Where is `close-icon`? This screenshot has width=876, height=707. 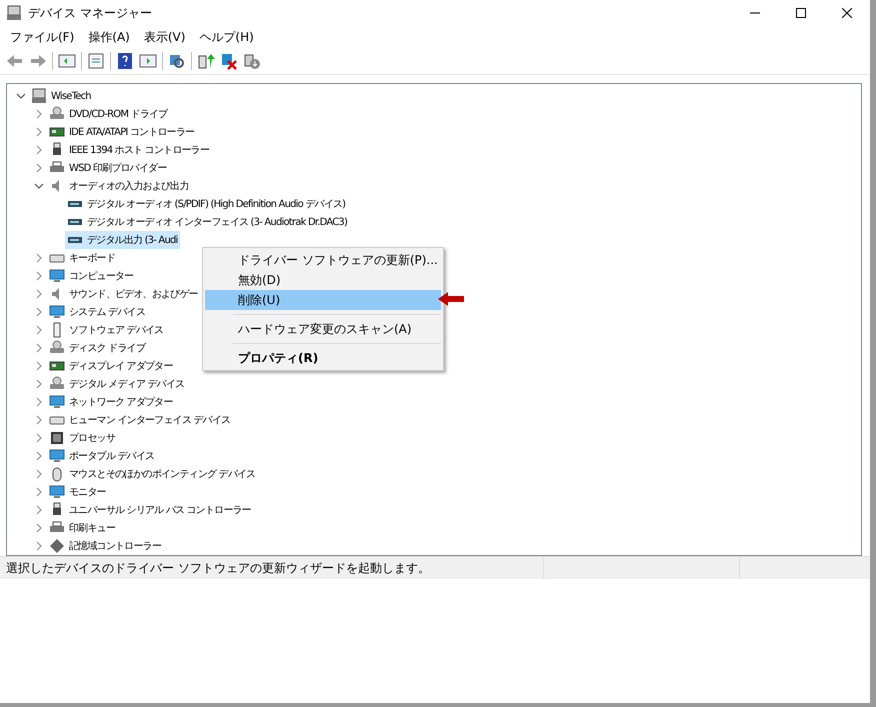
close-icon is located at coordinates (847, 13).